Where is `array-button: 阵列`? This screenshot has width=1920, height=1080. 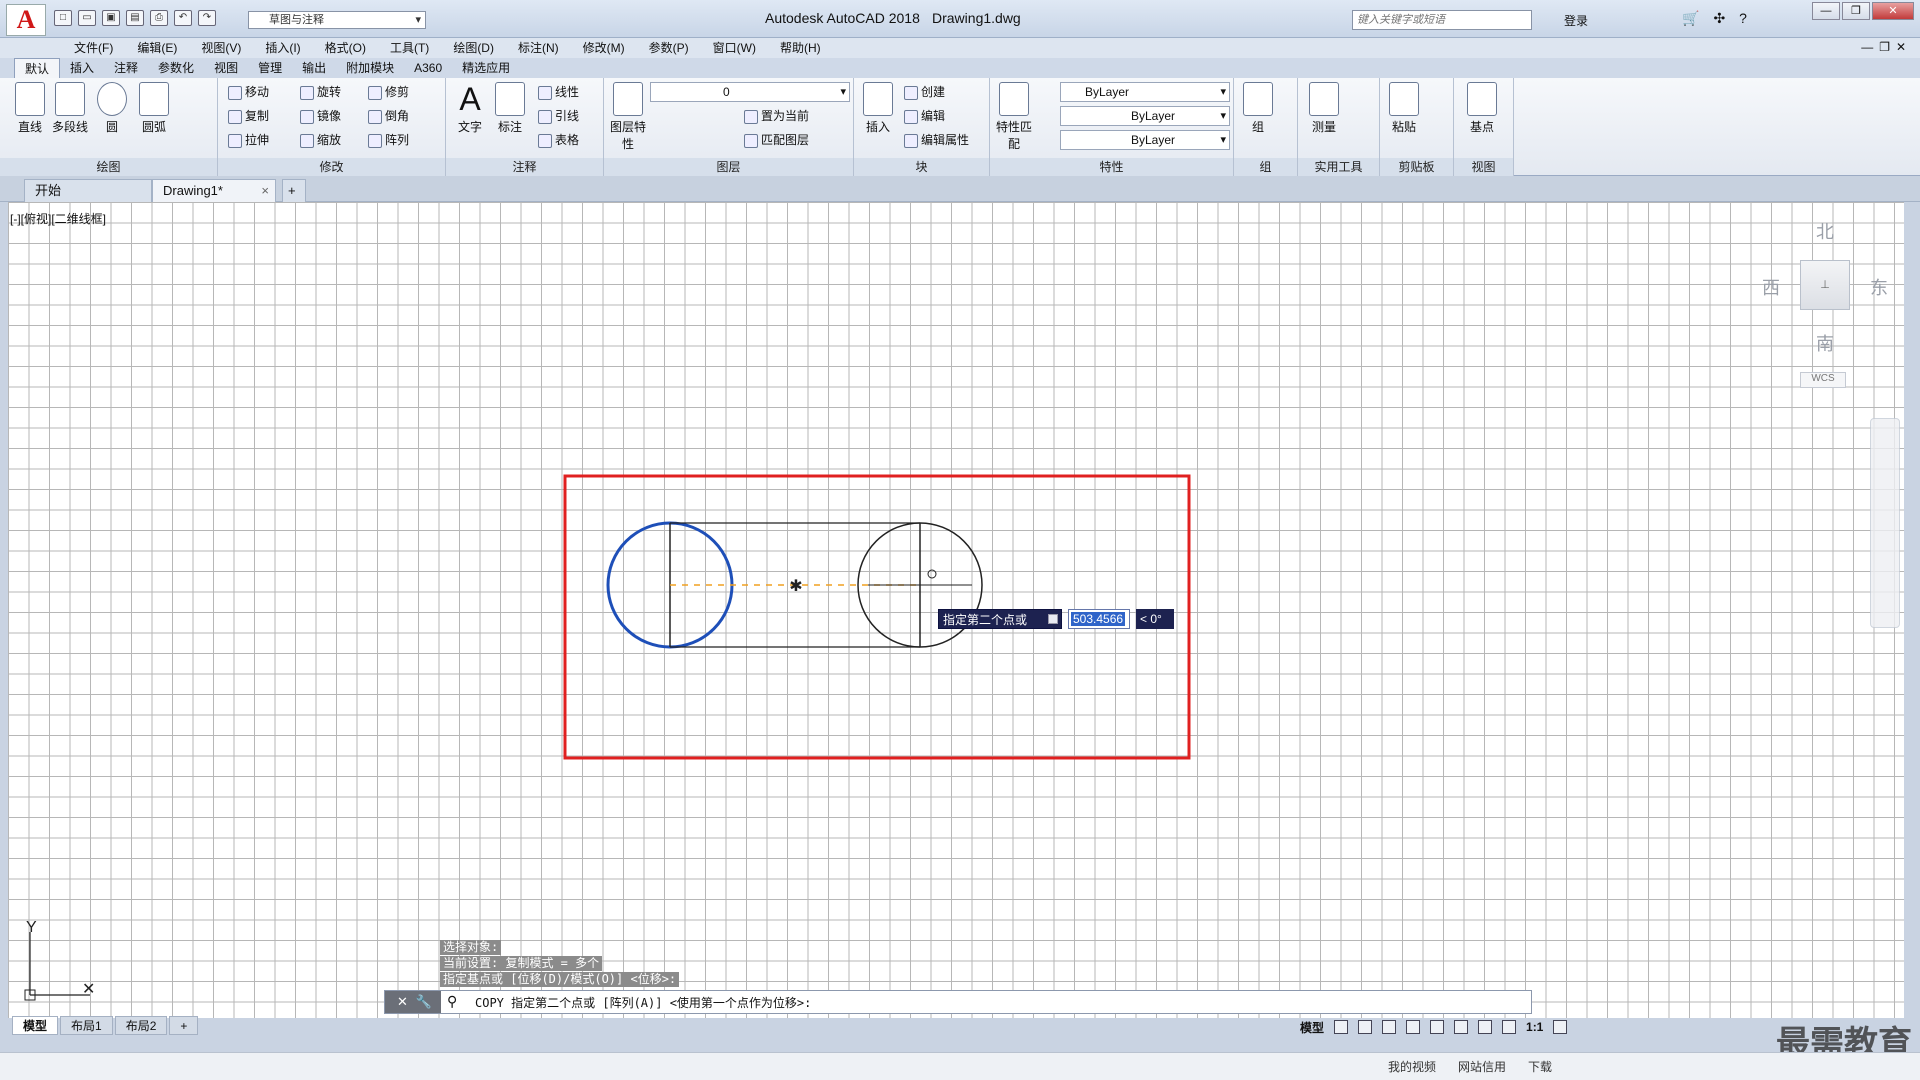 array-button: 阵列 is located at coordinates (388, 140).